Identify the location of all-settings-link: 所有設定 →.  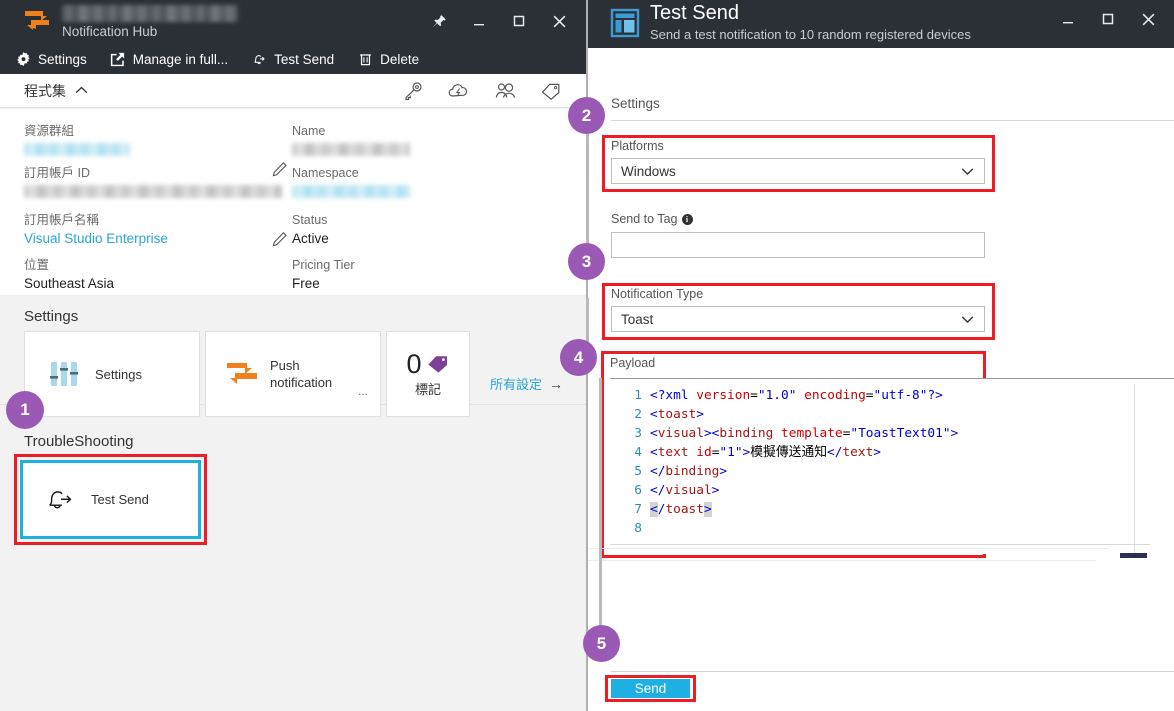
(526, 383).